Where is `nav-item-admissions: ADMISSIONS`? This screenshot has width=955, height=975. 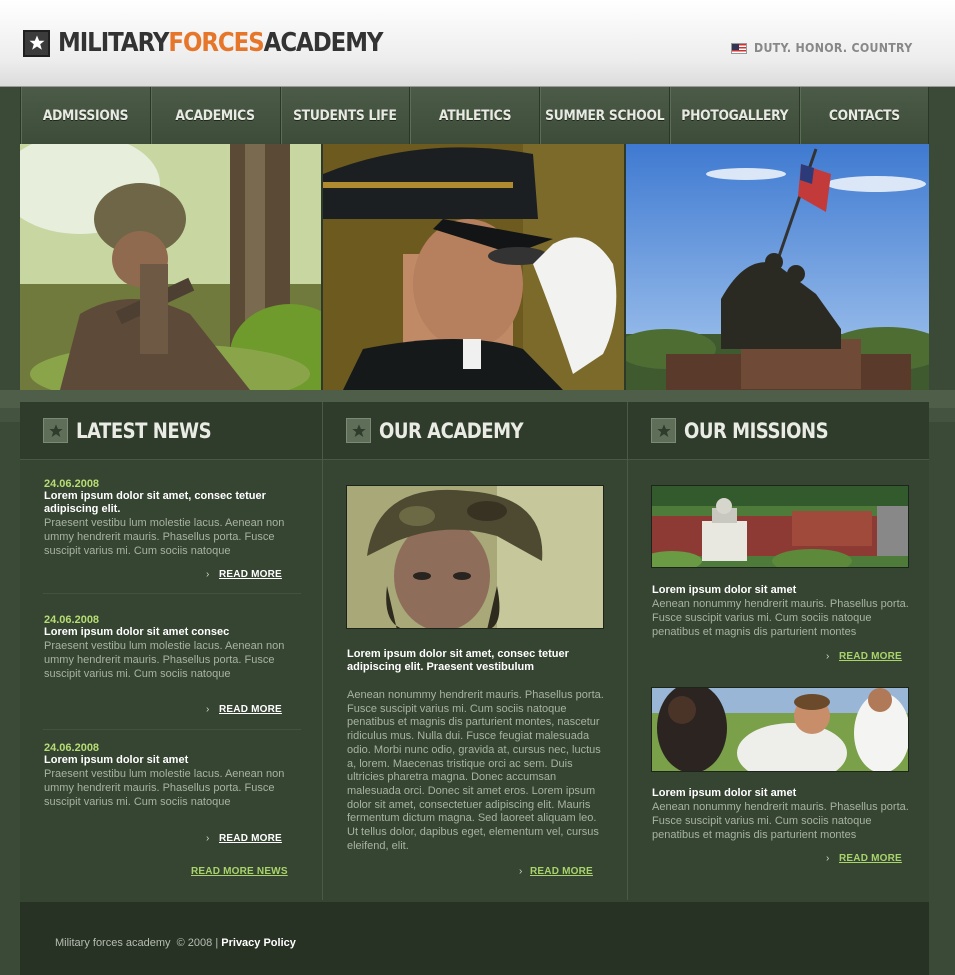
nav-item-admissions: ADMISSIONS is located at coordinates (86, 115).